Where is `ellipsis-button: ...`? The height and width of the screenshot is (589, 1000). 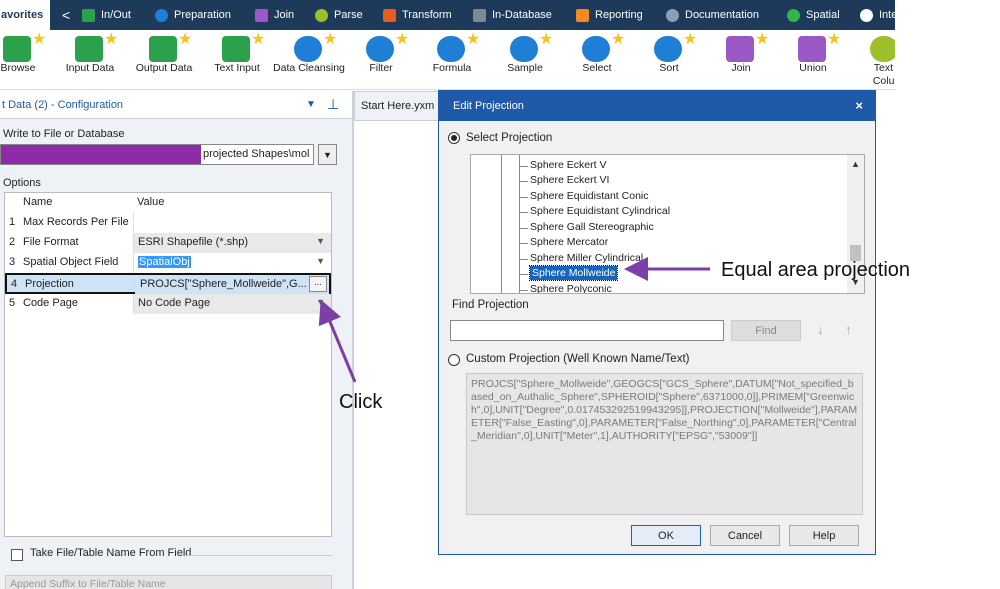 ellipsis-button: ... is located at coordinates (318, 284).